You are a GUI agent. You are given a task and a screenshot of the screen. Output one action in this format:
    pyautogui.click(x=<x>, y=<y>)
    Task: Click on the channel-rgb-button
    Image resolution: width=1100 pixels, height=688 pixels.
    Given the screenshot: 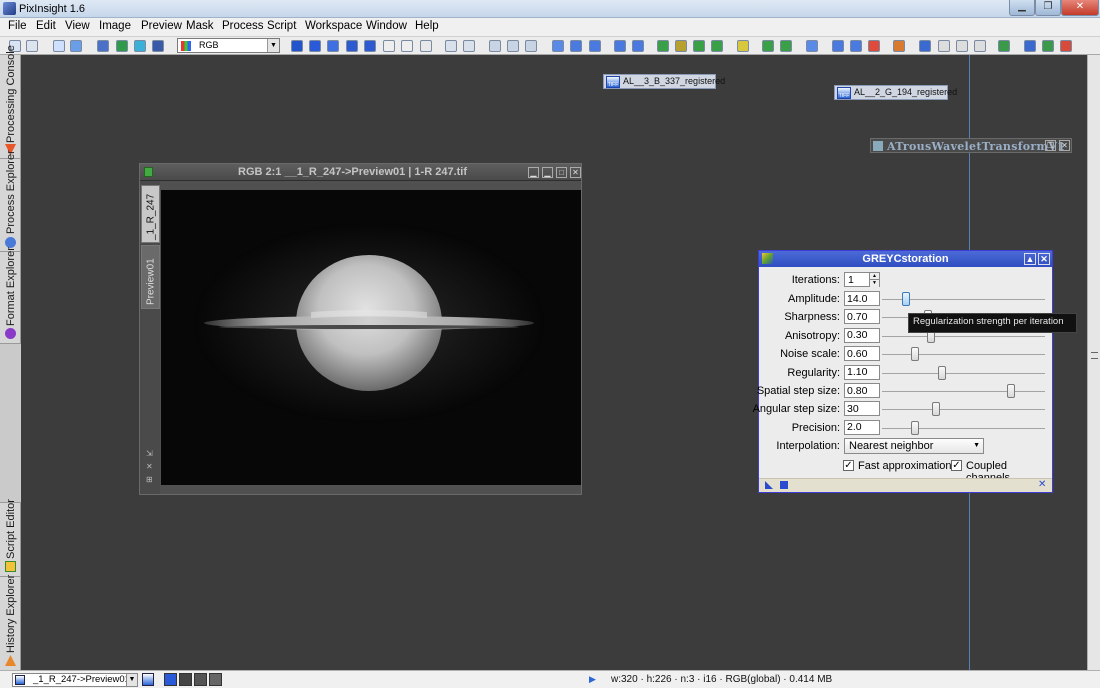 What is the action you would take?
    pyautogui.click(x=170, y=679)
    